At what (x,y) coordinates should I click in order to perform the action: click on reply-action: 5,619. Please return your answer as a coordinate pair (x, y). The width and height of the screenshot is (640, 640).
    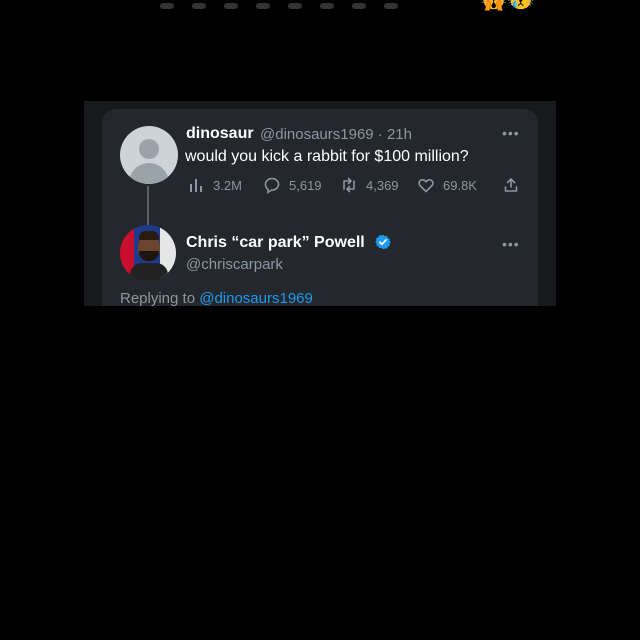
    Looking at the image, I should click on (292, 185).